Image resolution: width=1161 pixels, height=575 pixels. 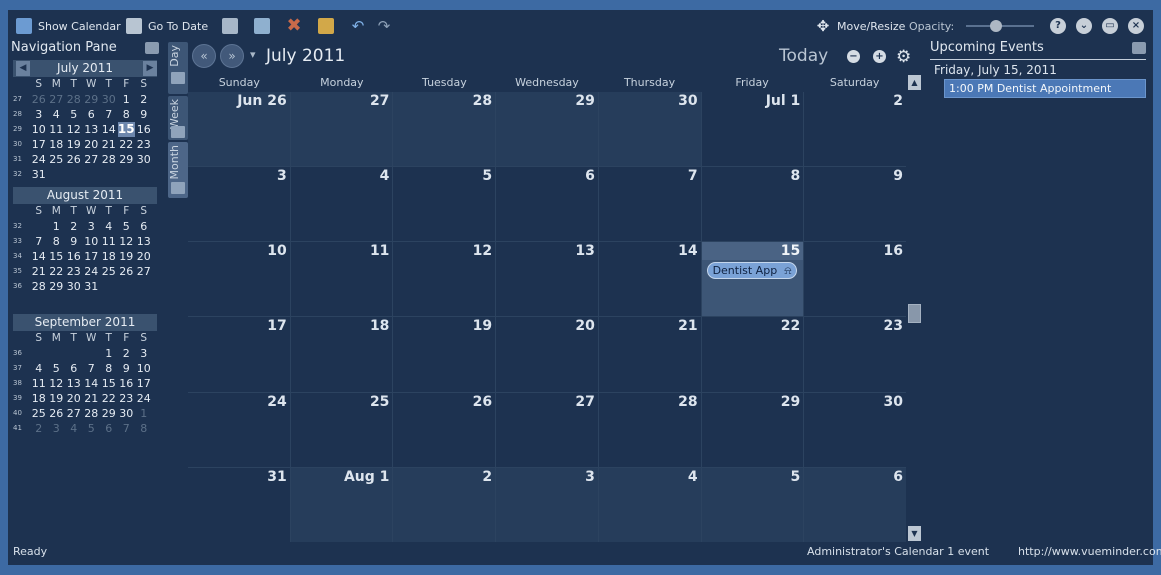 What do you see at coordinates (903, 57) in the screenshot?
I see `gear-icon: ⚙` at bounding box center [903, 57].